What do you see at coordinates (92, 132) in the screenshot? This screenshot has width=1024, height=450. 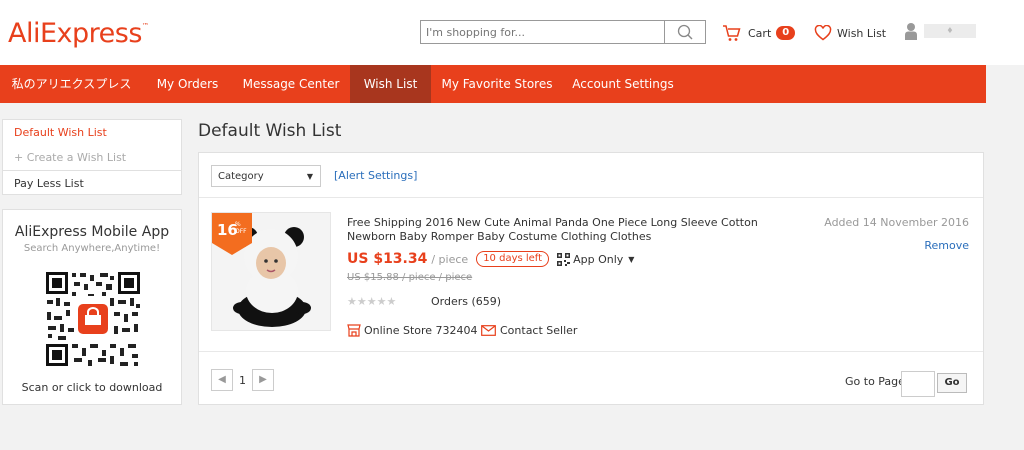 I see `sidebar-item-default-wish-list: Default Wish List` at bounding box center [92, 132].